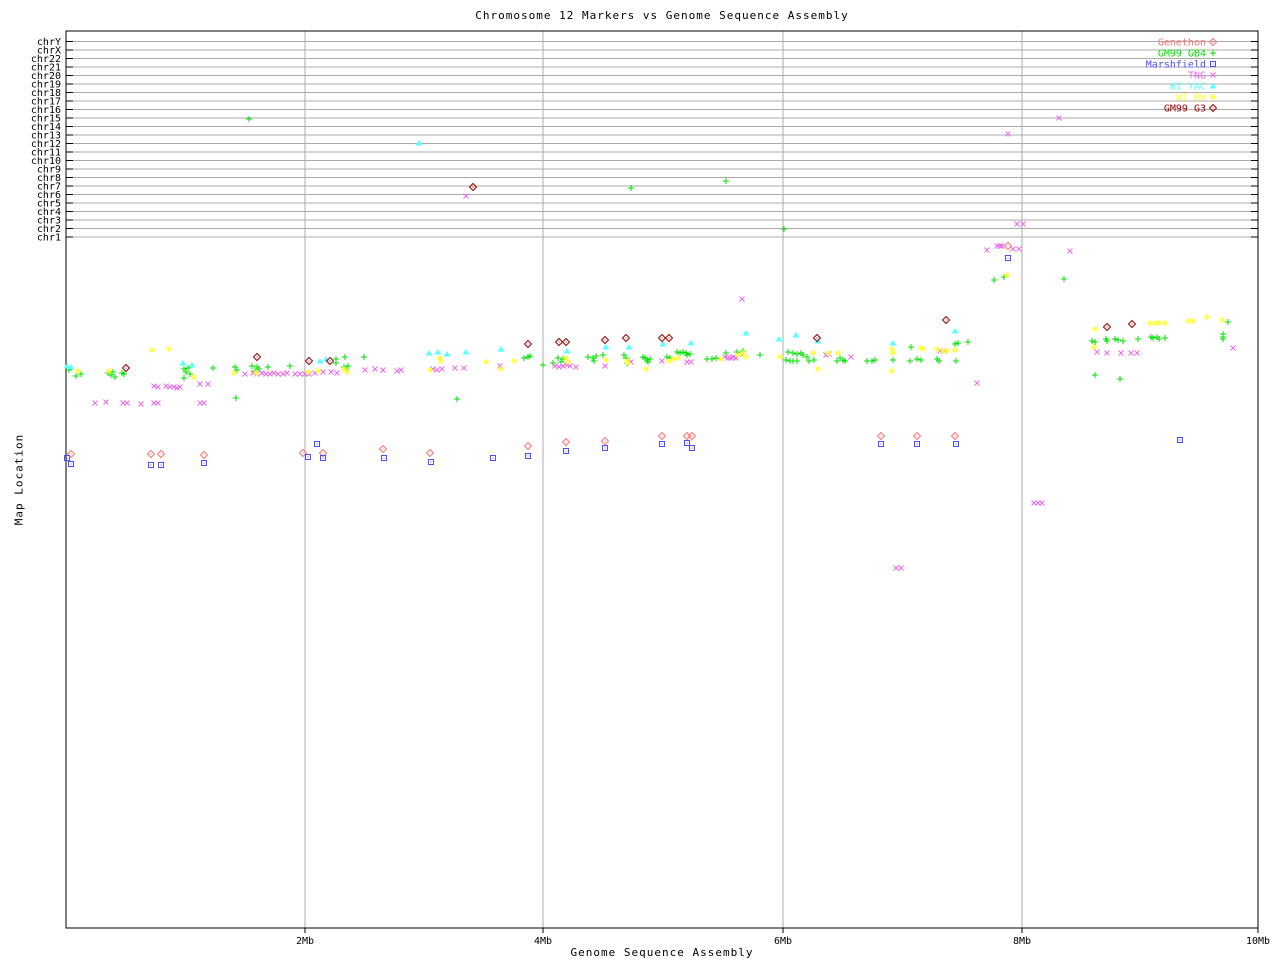 The height and width of the screenshot is (960, 1280). I want to click on legend-label: WI YAC, so click(1188, 87).